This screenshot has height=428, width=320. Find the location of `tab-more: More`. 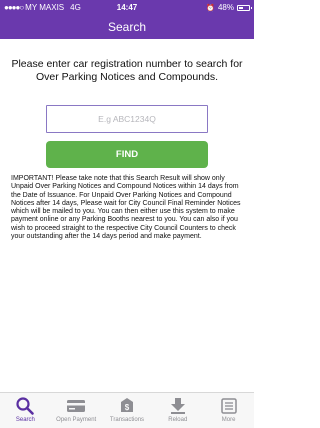

tab-more: More is located at coordinates (229, 409).